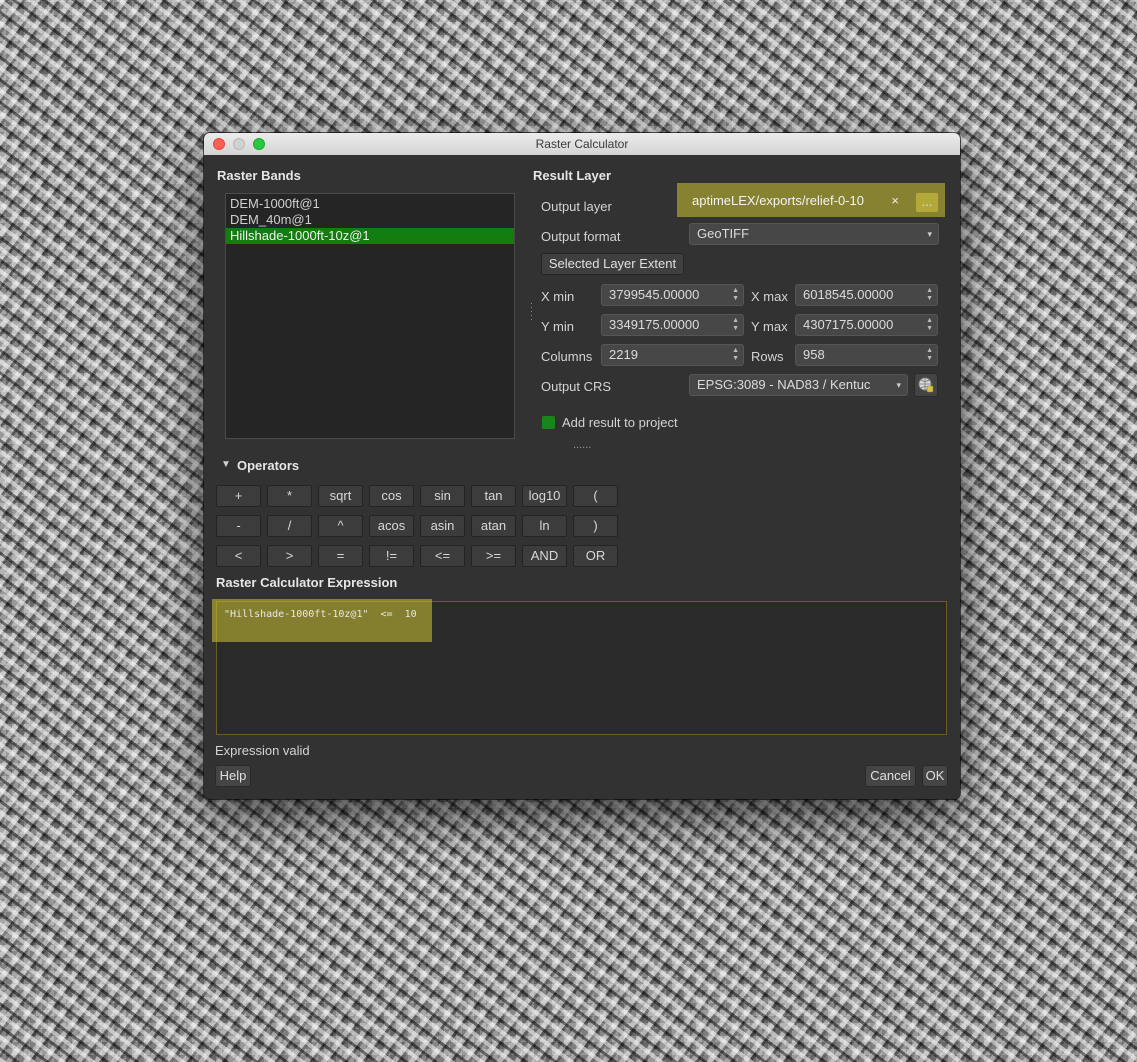  What do you see at coordinates (259, 175) in the screenshot?
I see `raster-bands-heading: Raster Bands` at bounding box center [259, 175].